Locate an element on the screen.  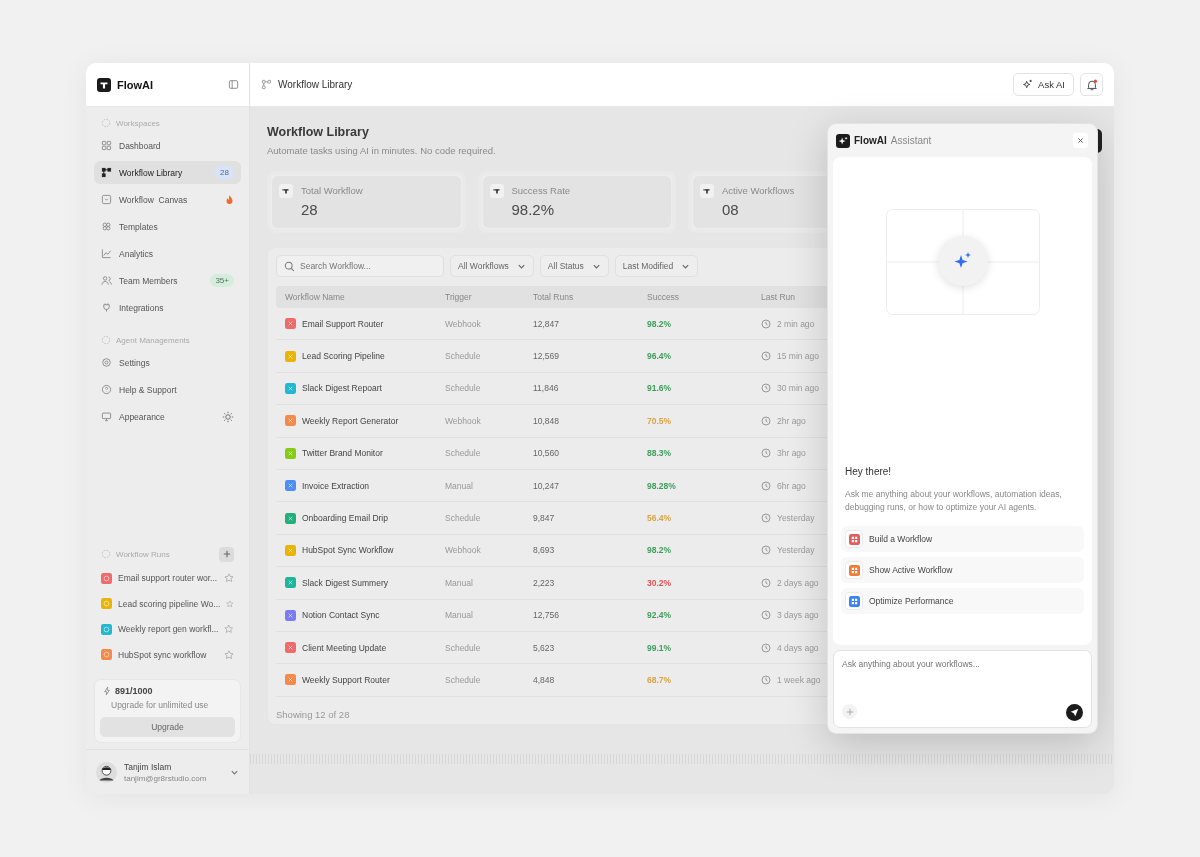
notification-button is located at coordinates (1091, 84).